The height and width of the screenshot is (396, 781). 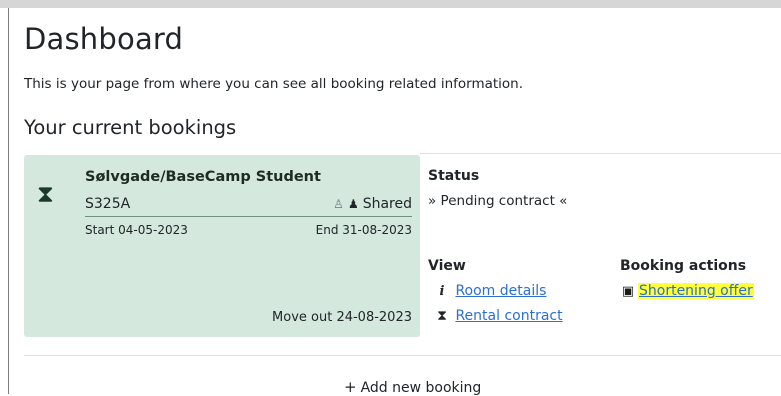 I want to click on calendar-icon: ▣, so click(x=628, y=291).